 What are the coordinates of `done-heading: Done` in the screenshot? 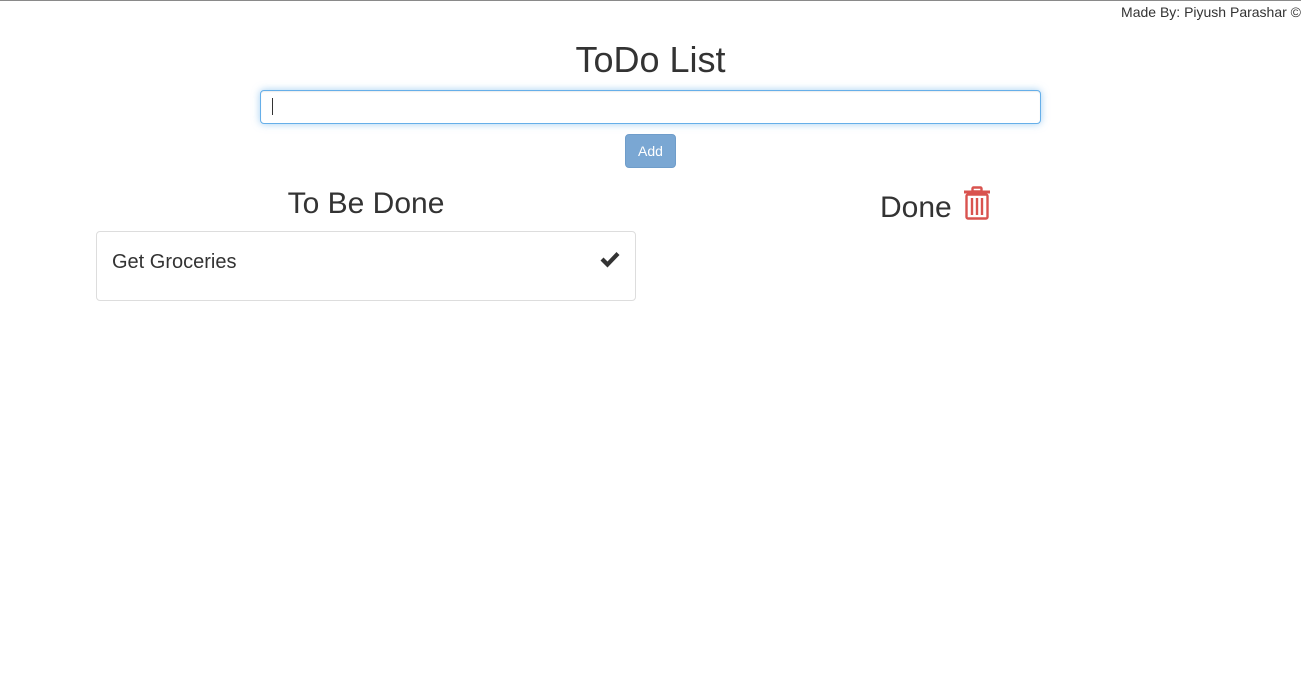 It's located at (916, 207).